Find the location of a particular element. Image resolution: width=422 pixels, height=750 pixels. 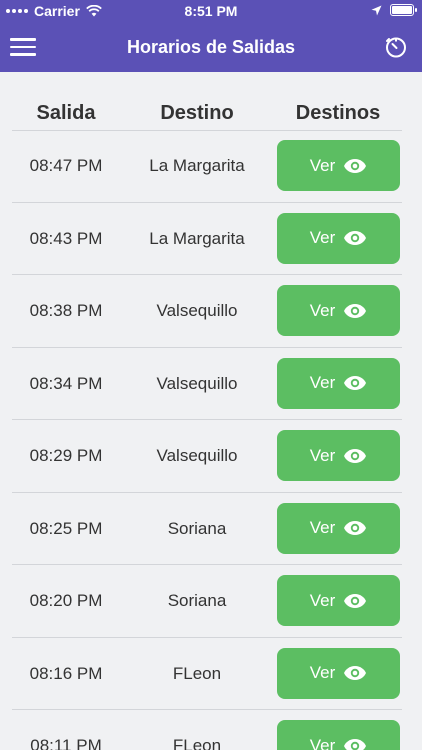

battery-icon is located at coordinates (403, 10).